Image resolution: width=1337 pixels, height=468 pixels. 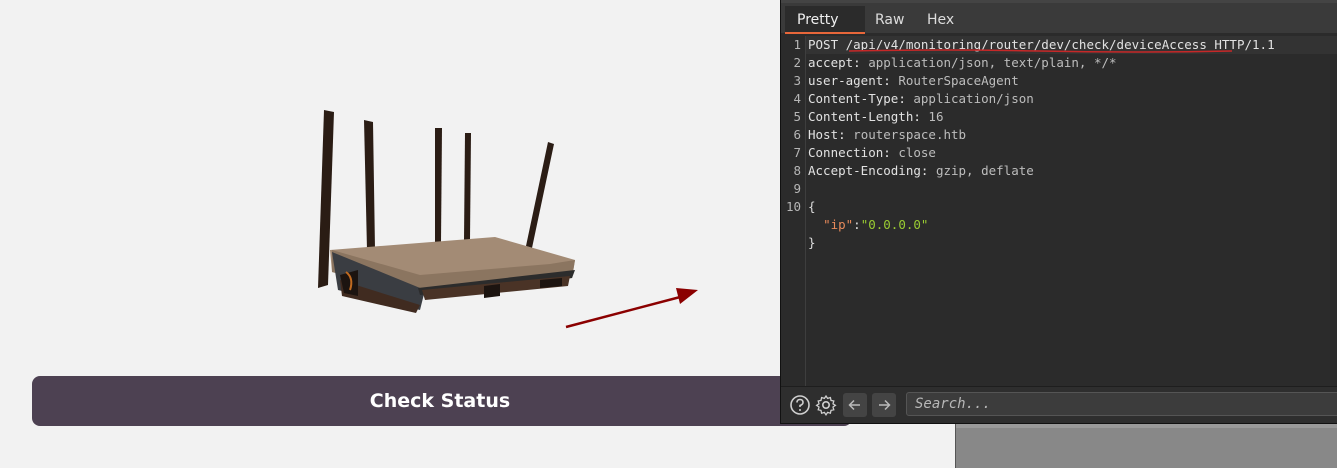 I want to click on line-number: 4, so click(x=797, y=98).